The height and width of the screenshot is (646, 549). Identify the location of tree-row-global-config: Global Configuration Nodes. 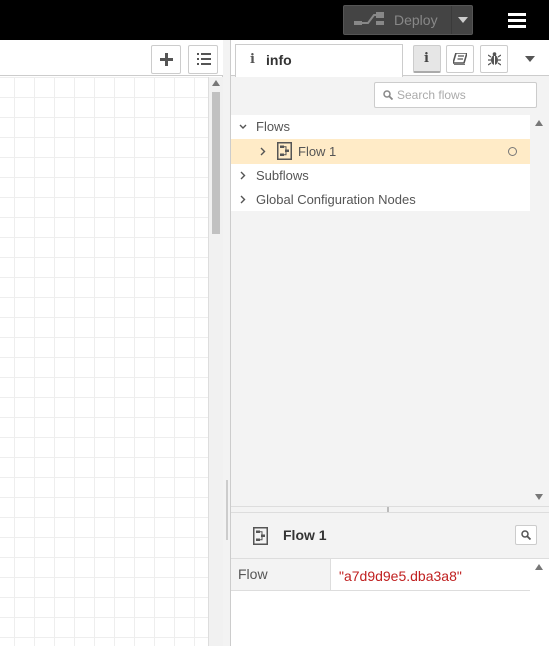
(380, 200).